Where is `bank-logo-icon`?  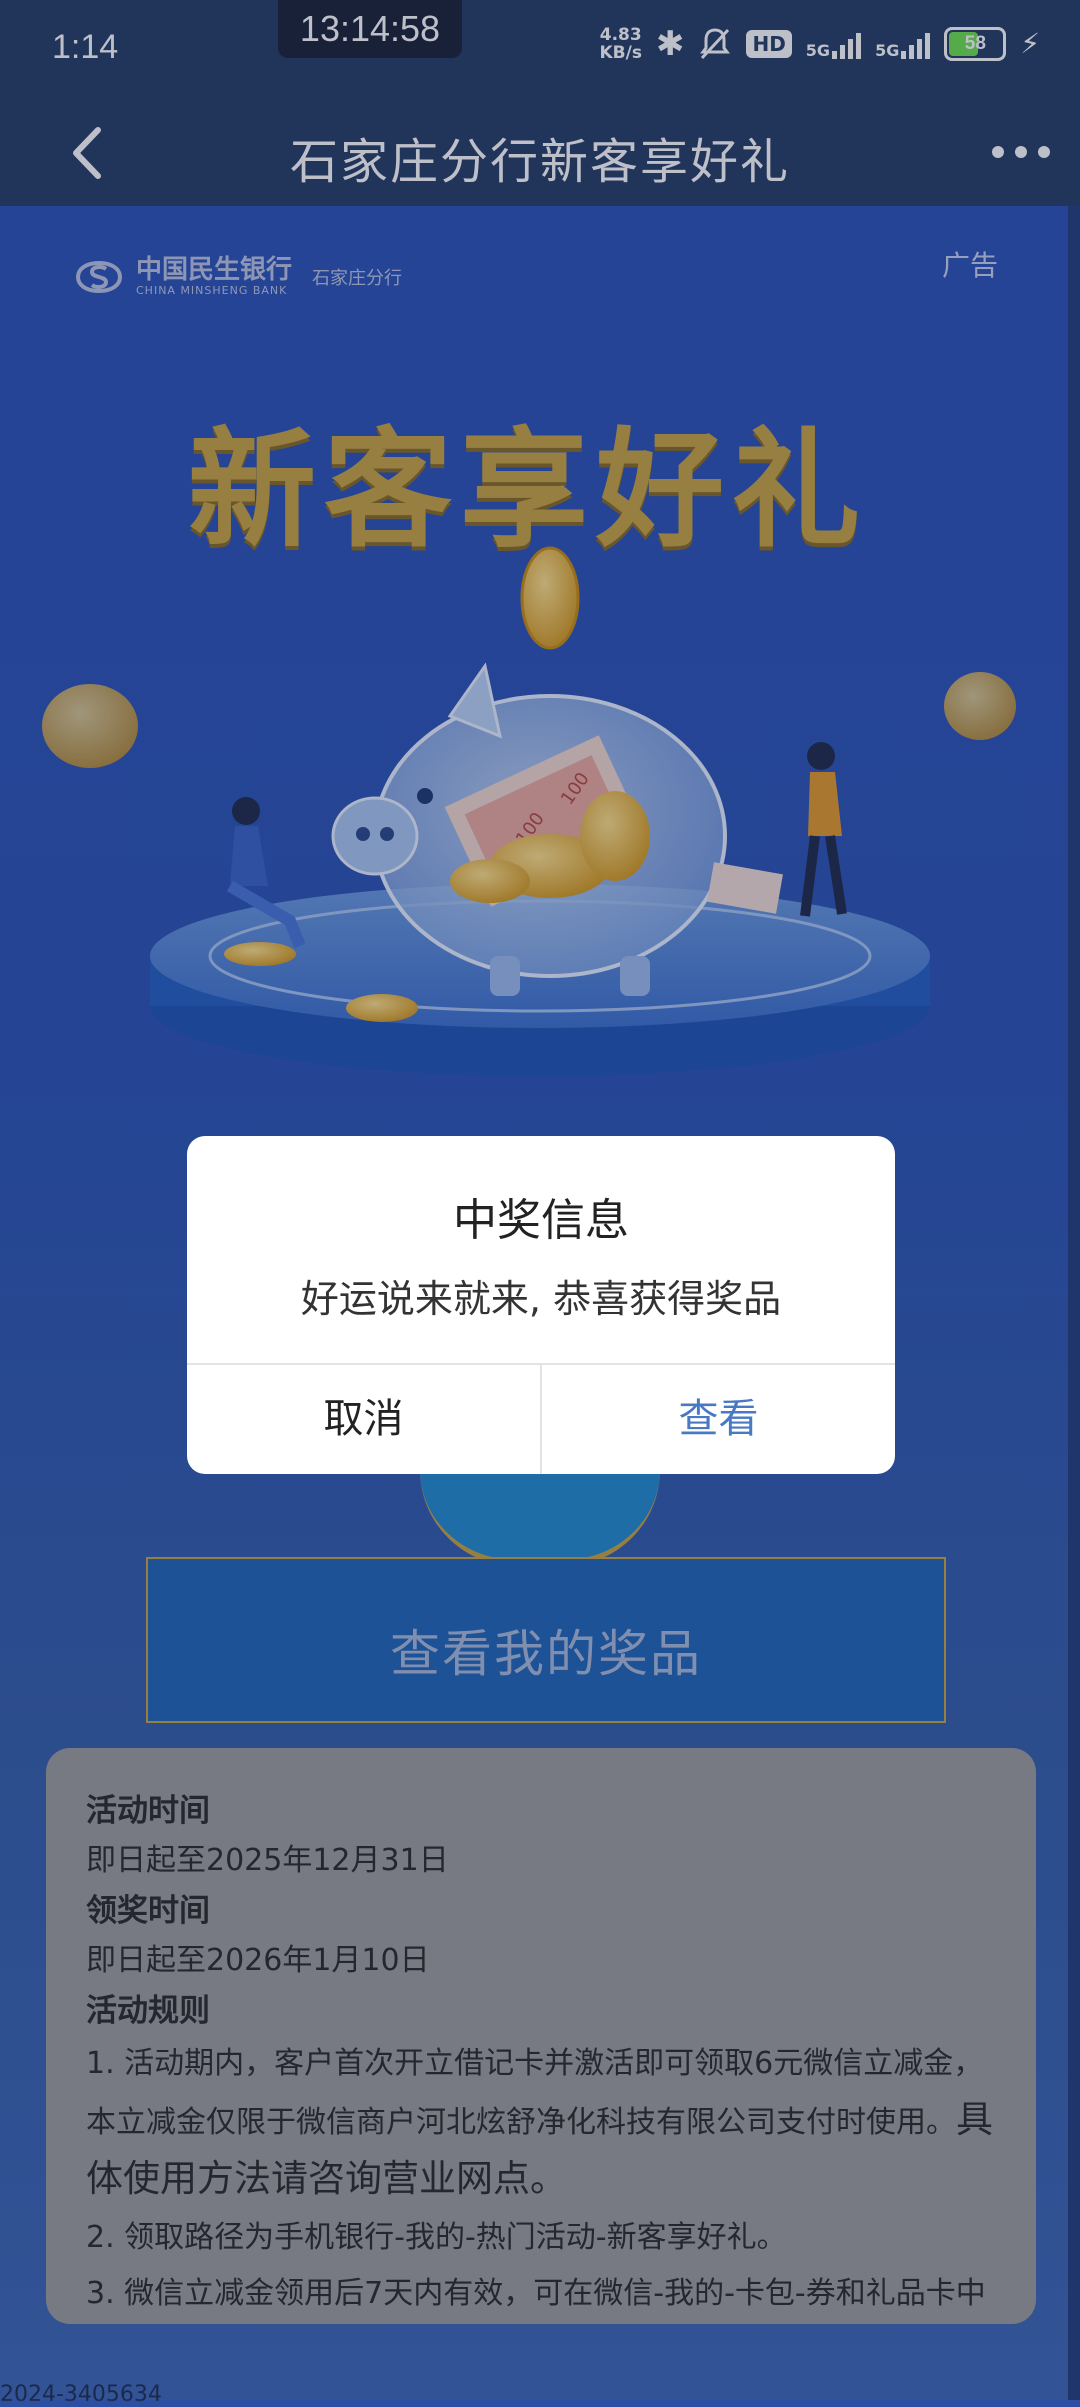
bank-logo-icon is located at coordinates (99, 276).